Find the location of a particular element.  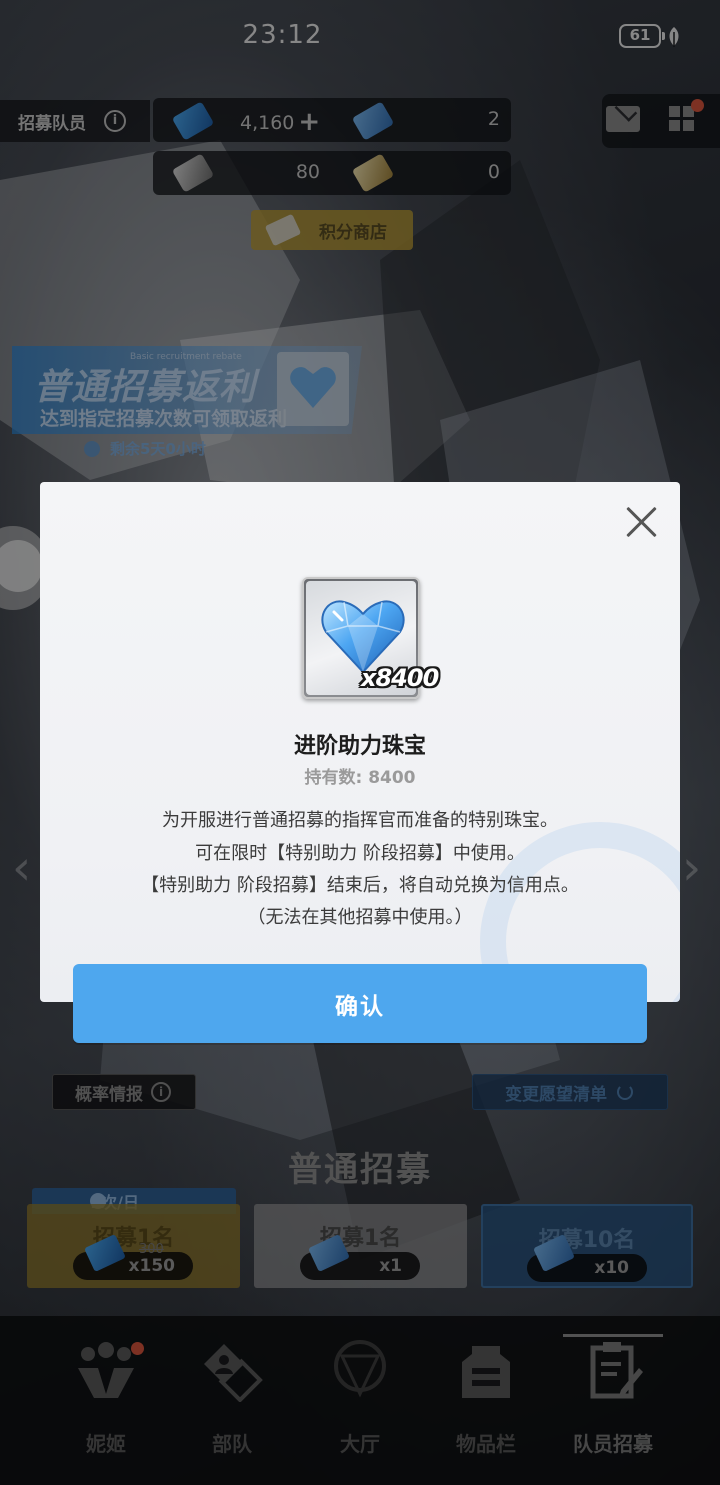

confirm-label: 确认 is located at coordinates (360, 1006).